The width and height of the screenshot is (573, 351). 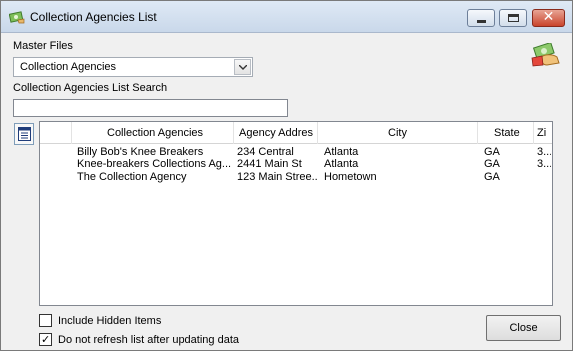 What do you see at coordinates (398, 133) in the screenshot?
I see `col-header-city: City` at bounding box center [398, 133].